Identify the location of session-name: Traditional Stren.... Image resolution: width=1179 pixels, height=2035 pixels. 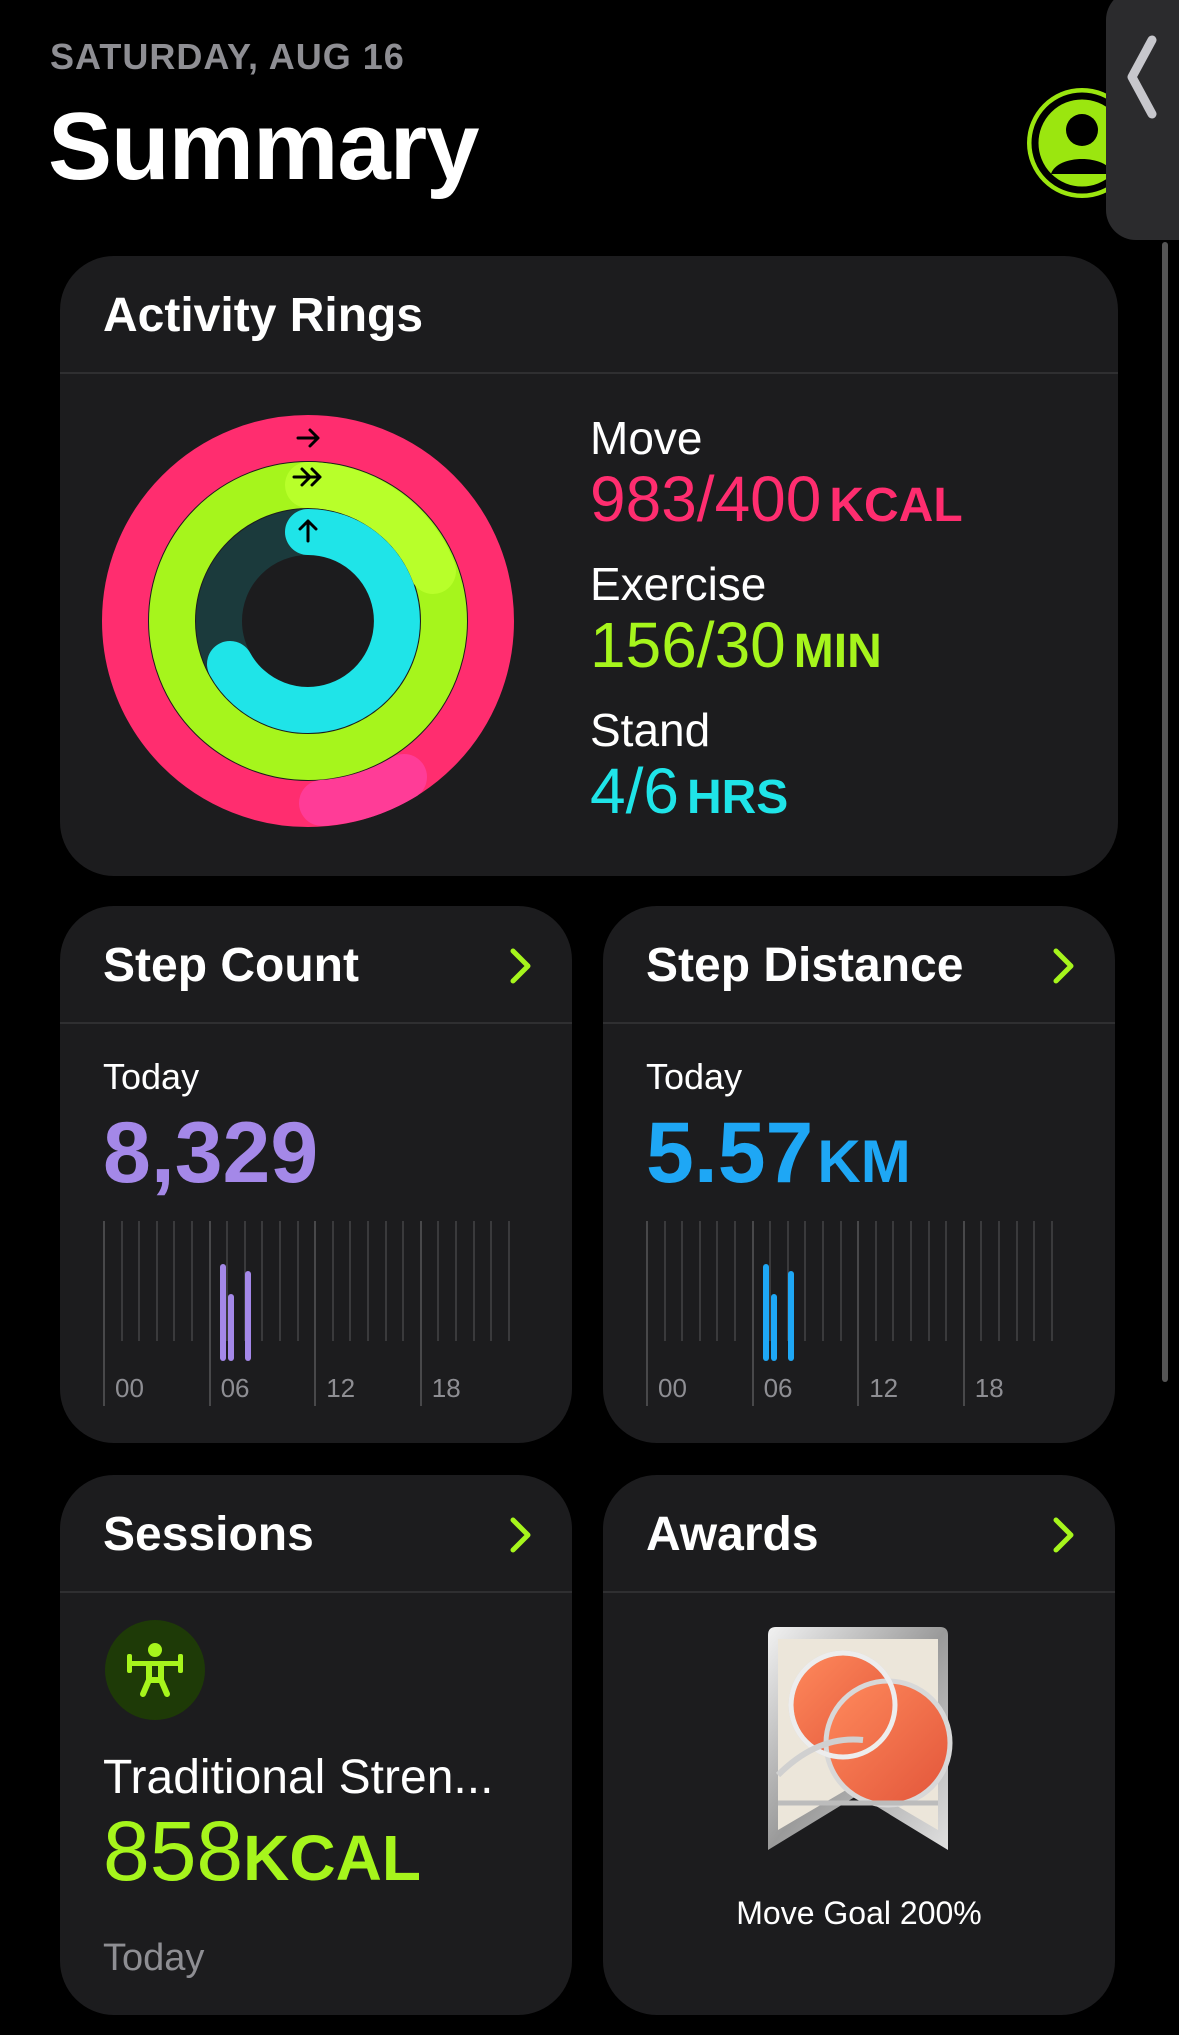
(298, 1777).